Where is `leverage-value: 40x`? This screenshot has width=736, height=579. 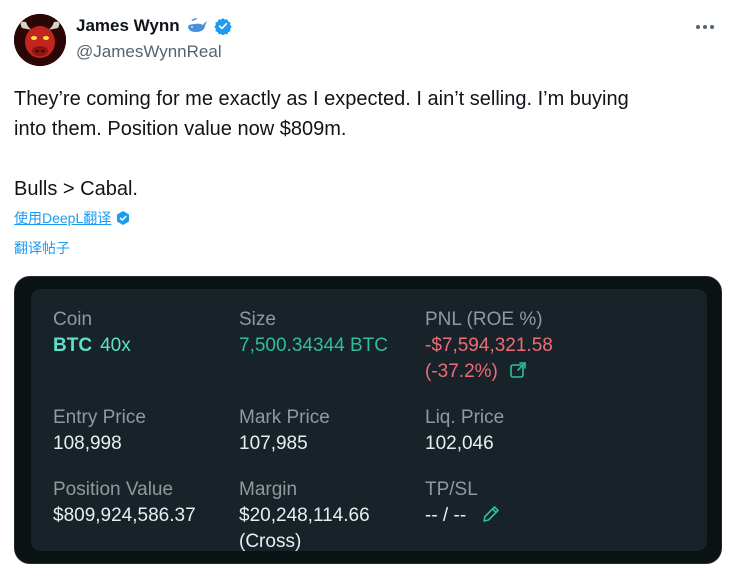
leverage-value: 40x is located at coordinates (115, 345).